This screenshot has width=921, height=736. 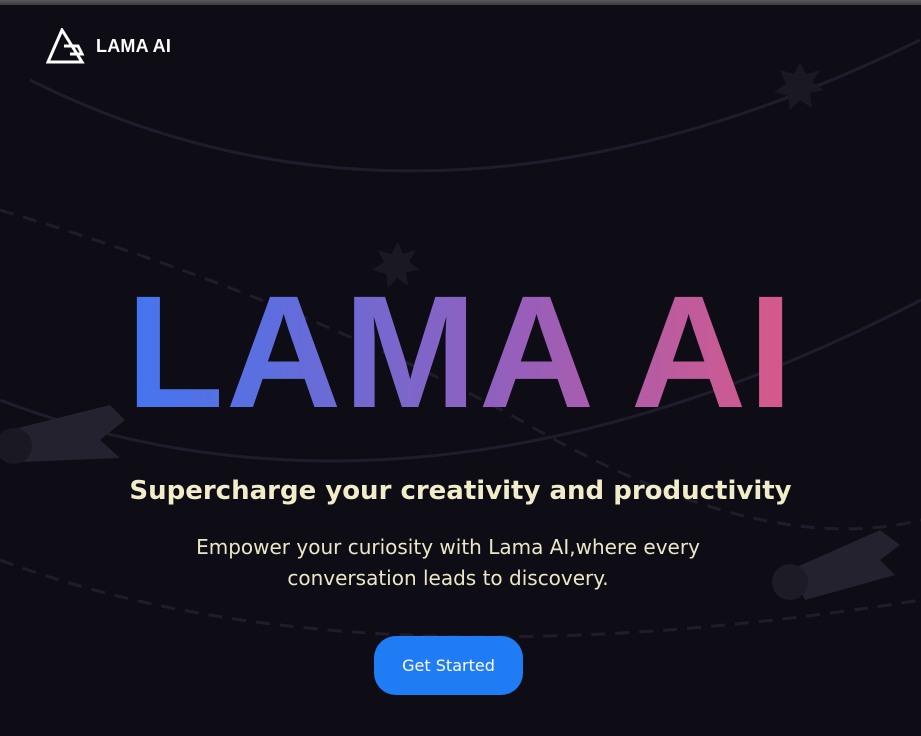 What do you see at coordinates (799, 86) in the screenshot?
I see `star-icon` at bounding box center [799, 86].